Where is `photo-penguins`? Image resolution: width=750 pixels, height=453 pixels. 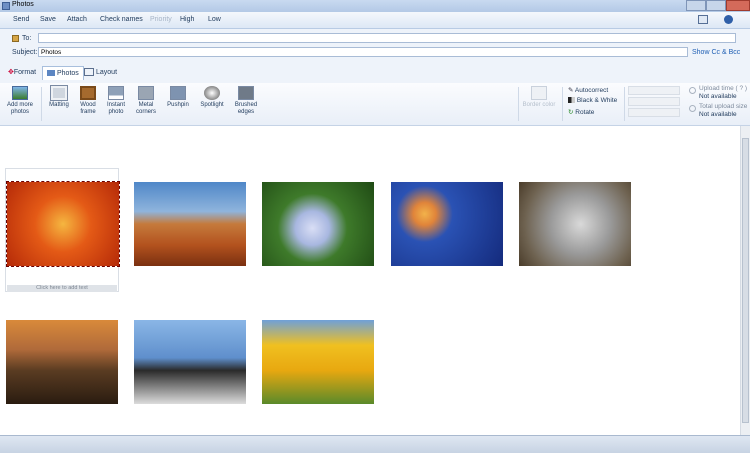 photo-penguins is located at coordinates (190, 362).